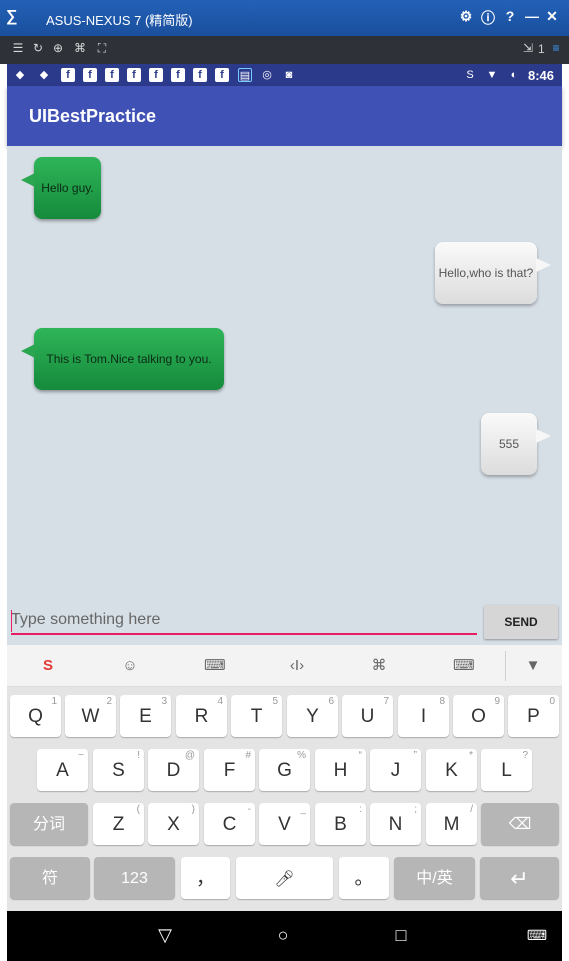 Image resolution: width=569 pixels, height=961 pixels. Describe the element at coordinates (58, 49) in the screenshot. I see `zoom-icon: ⊕` at that location.